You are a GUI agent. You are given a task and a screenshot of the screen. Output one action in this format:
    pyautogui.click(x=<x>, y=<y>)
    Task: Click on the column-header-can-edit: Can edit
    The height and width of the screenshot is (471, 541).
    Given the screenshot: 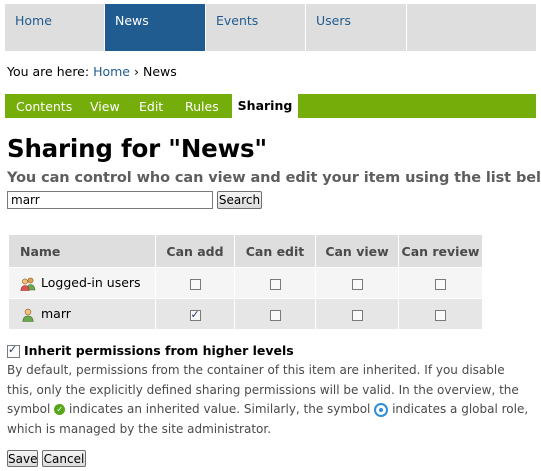 What is the action you would take?
    pyautogui.click(x=275, y=251)
    